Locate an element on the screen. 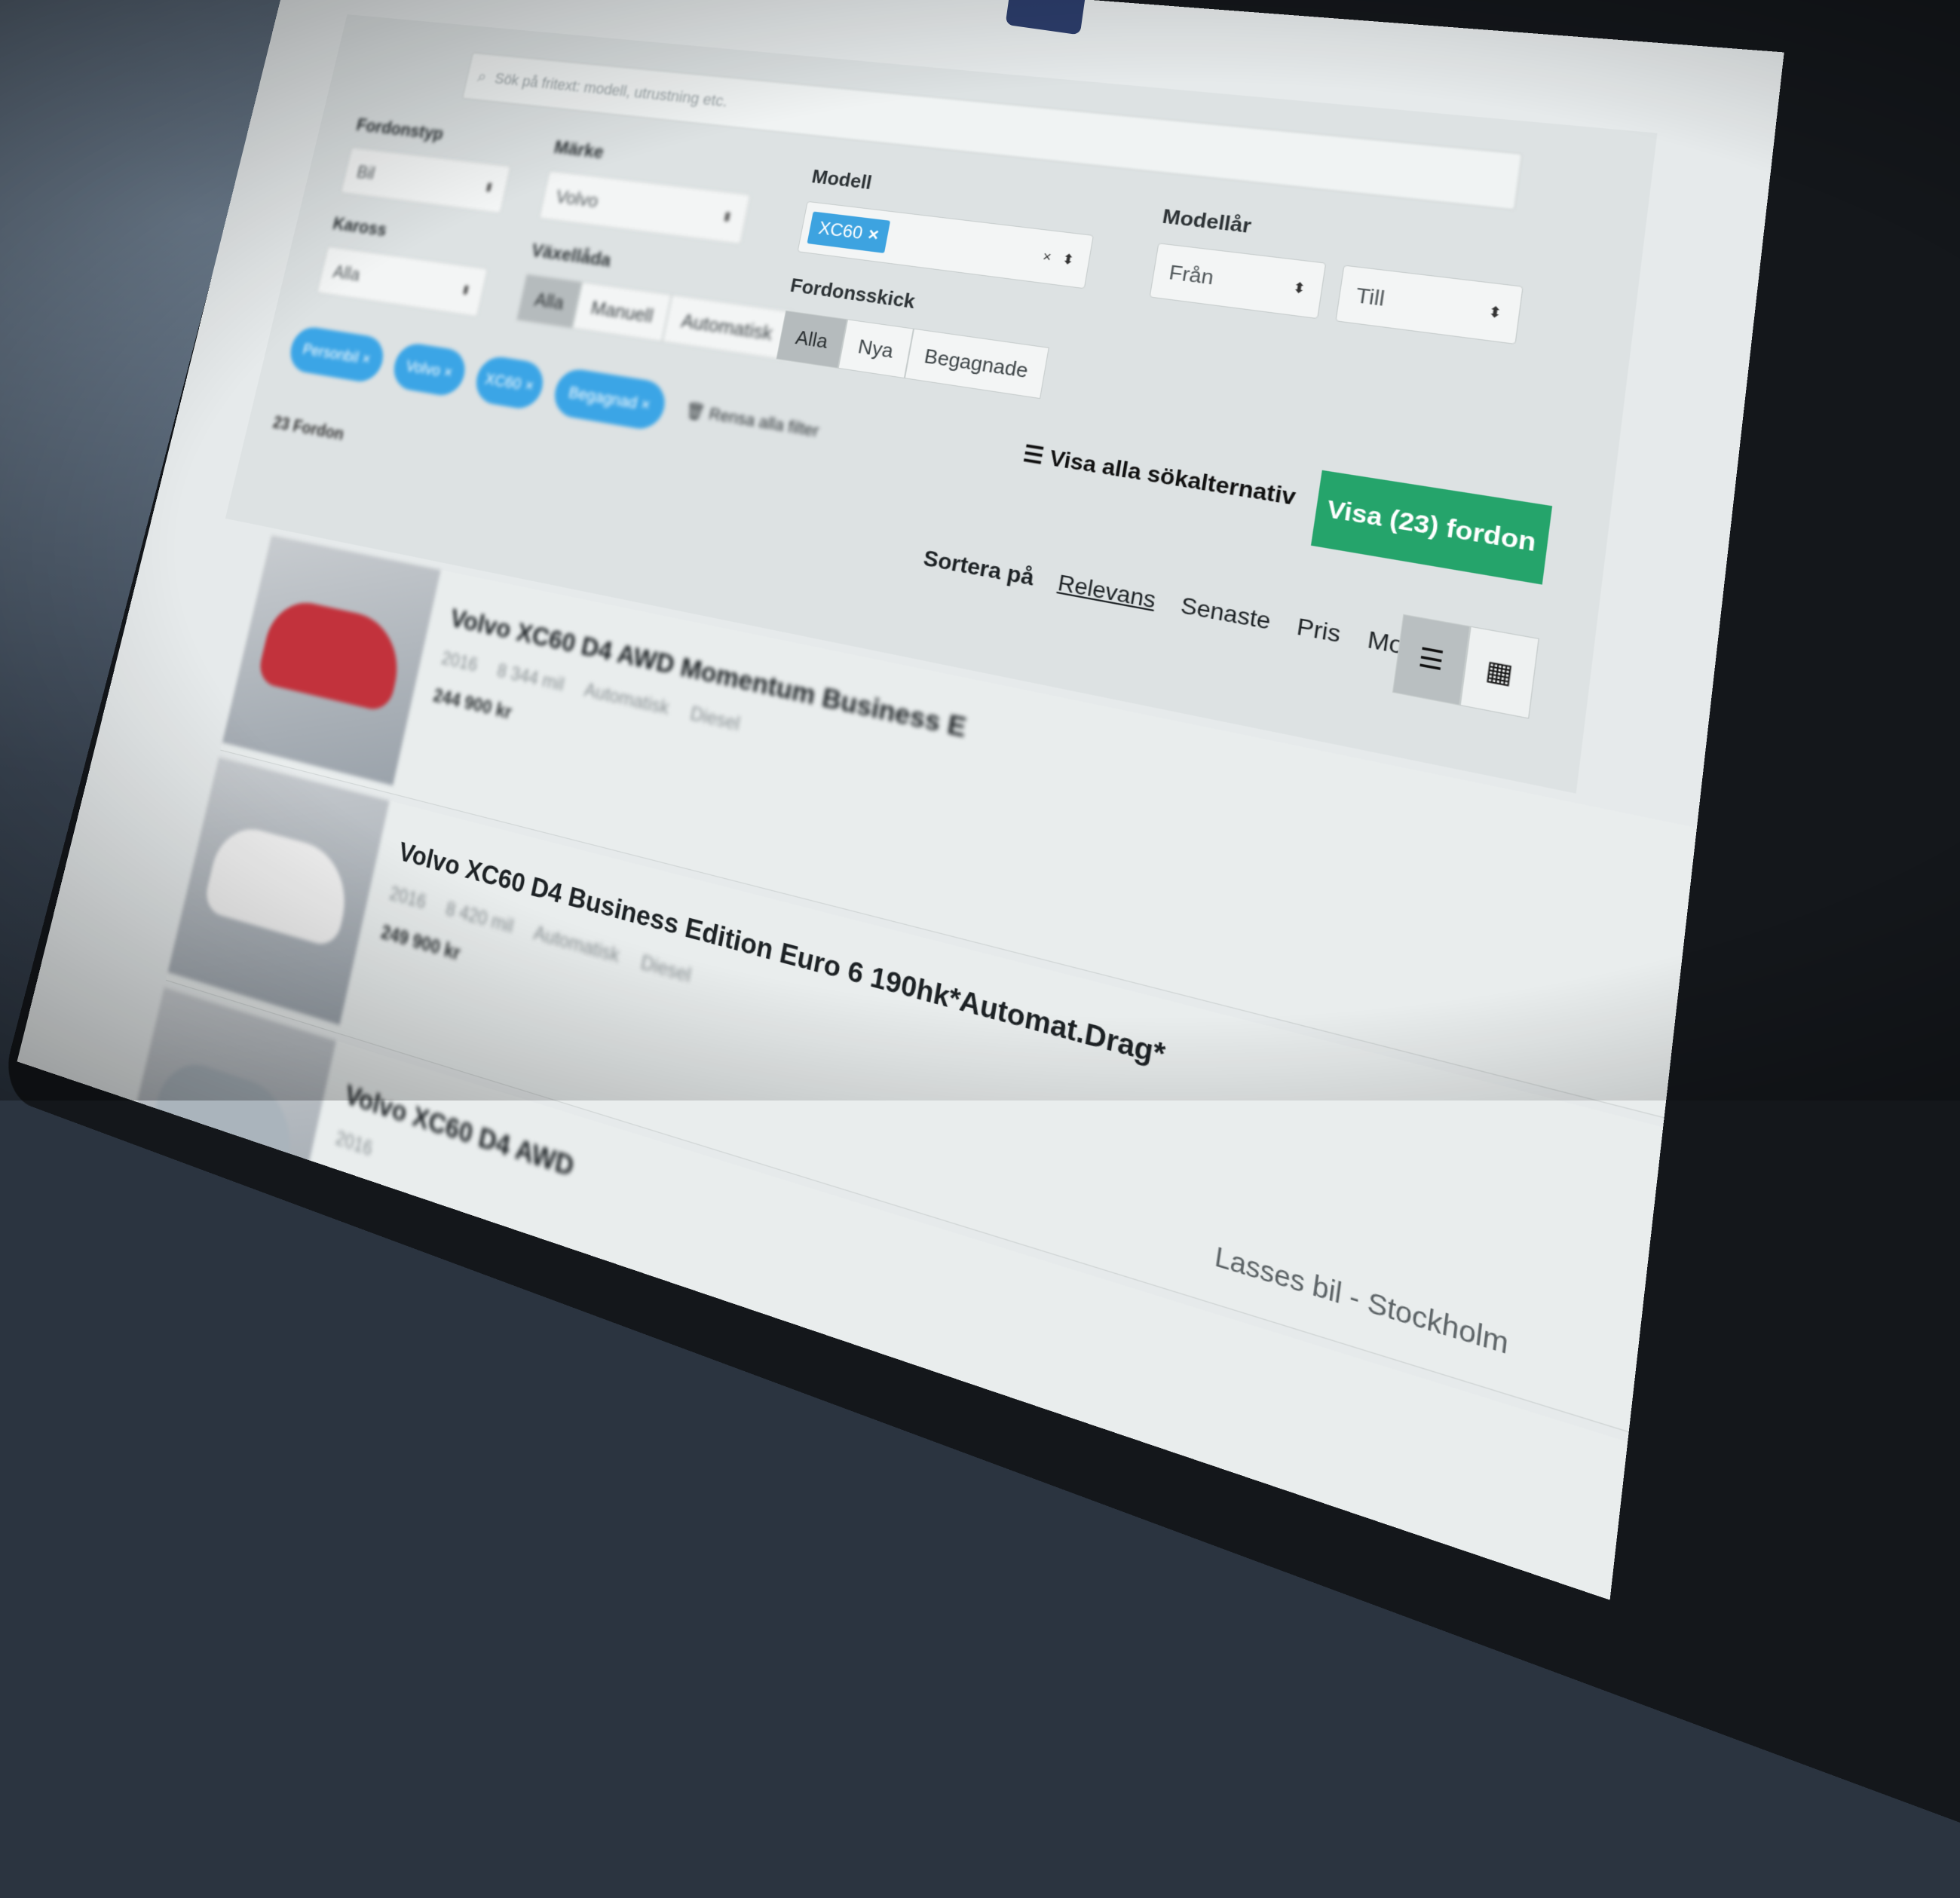 The width and height of the screenshot is (1960, 1898). make-select: Volvo ⬍ is located at coordinates (644, 207).